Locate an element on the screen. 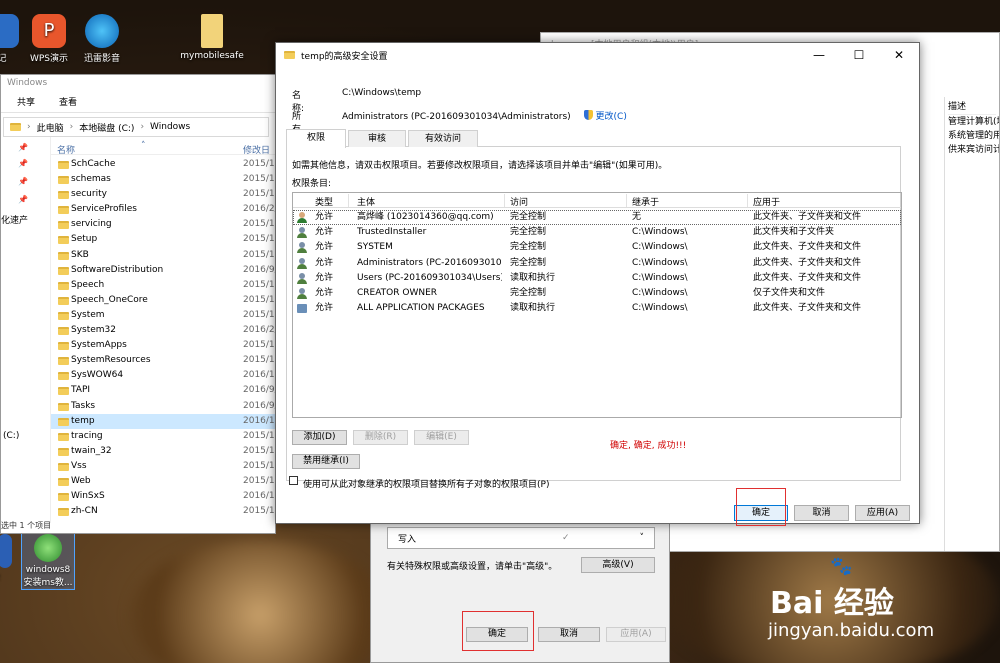 Image resolution: width=1000 pixels, height=663 pixels. baidu-watermark-logo: Bai 经验 is located at coordinates (832, 603).